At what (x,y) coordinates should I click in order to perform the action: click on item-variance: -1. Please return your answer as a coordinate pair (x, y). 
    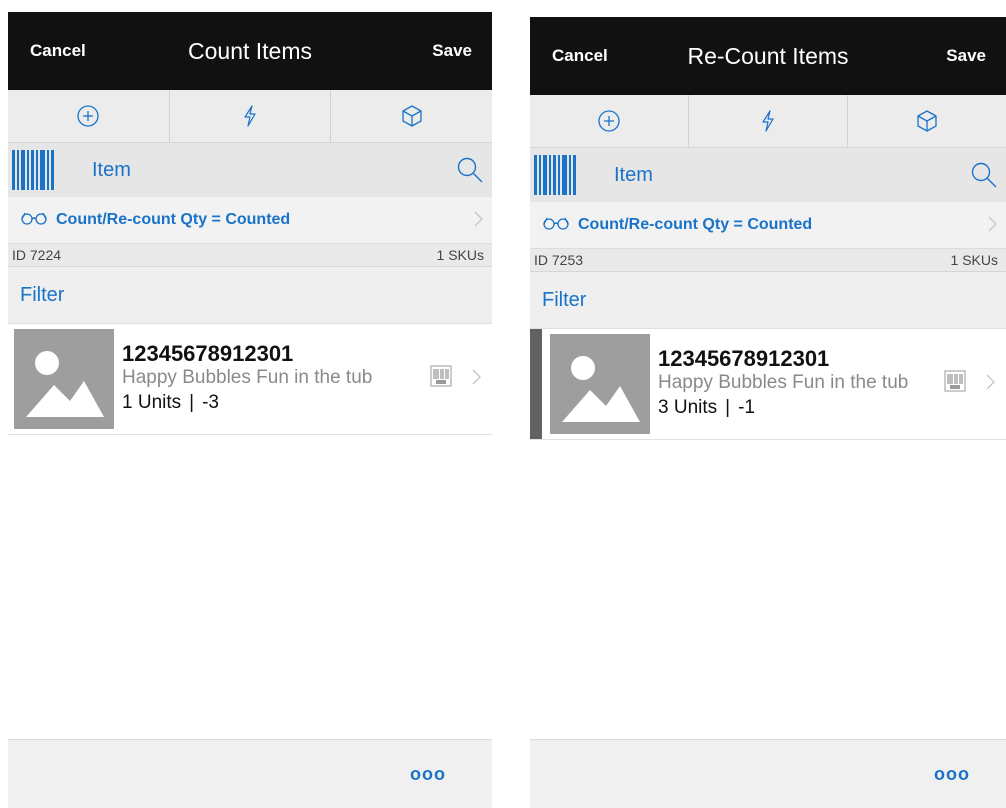
    Looking at the image, I should click on (746, 407).